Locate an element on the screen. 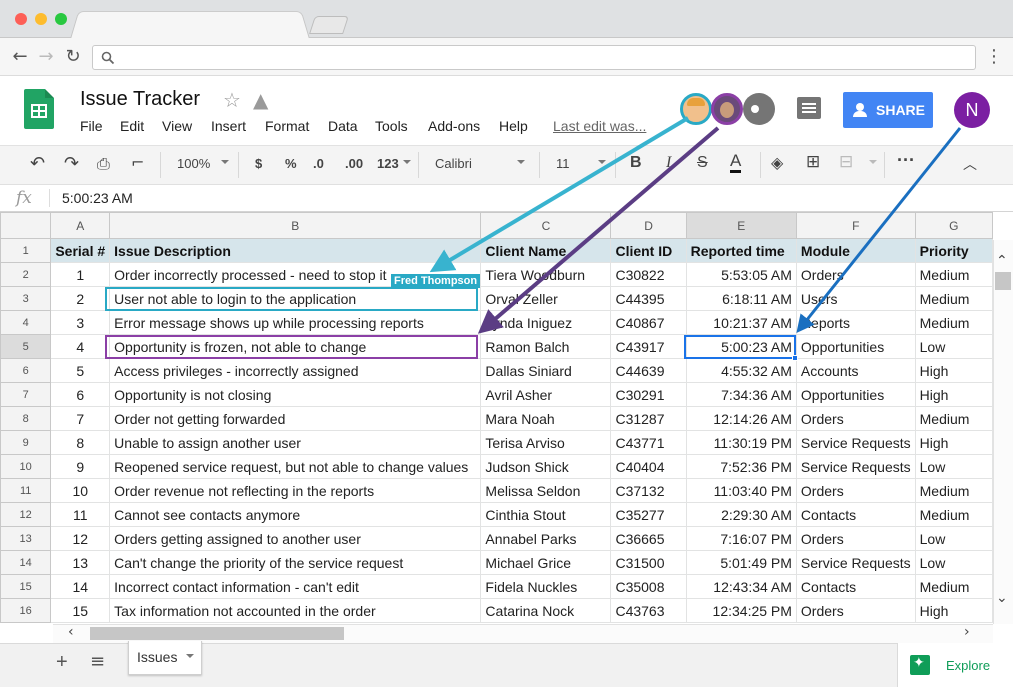 The width and height of the screenshot is (1013, 687). minimize-window-icon is located at coordinates (41, 19).